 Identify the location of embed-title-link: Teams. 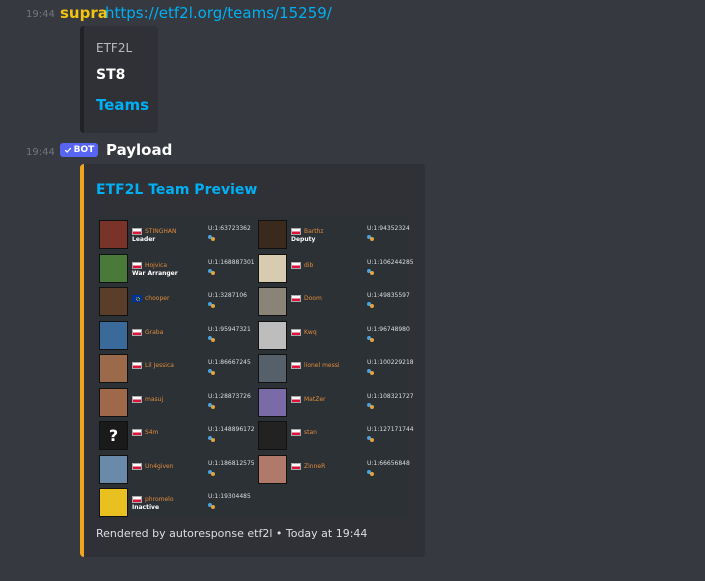
(122, 105).